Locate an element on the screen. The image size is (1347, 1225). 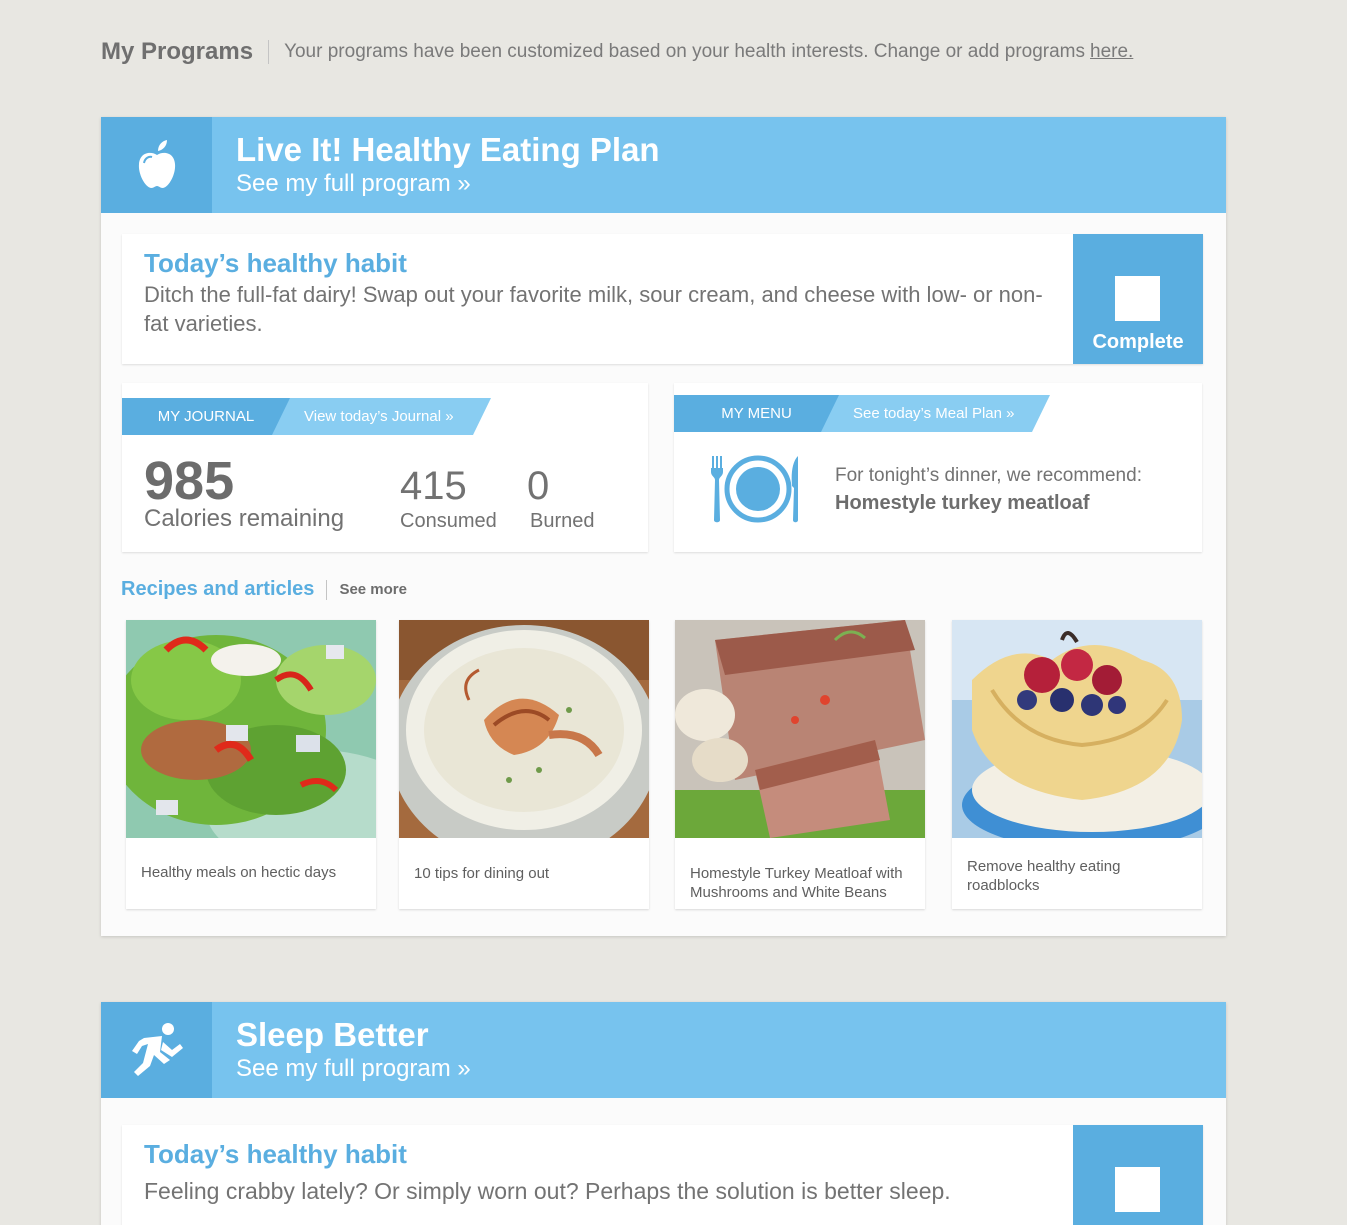
change-programs-link: here. is located at coordinates (1111, 52).